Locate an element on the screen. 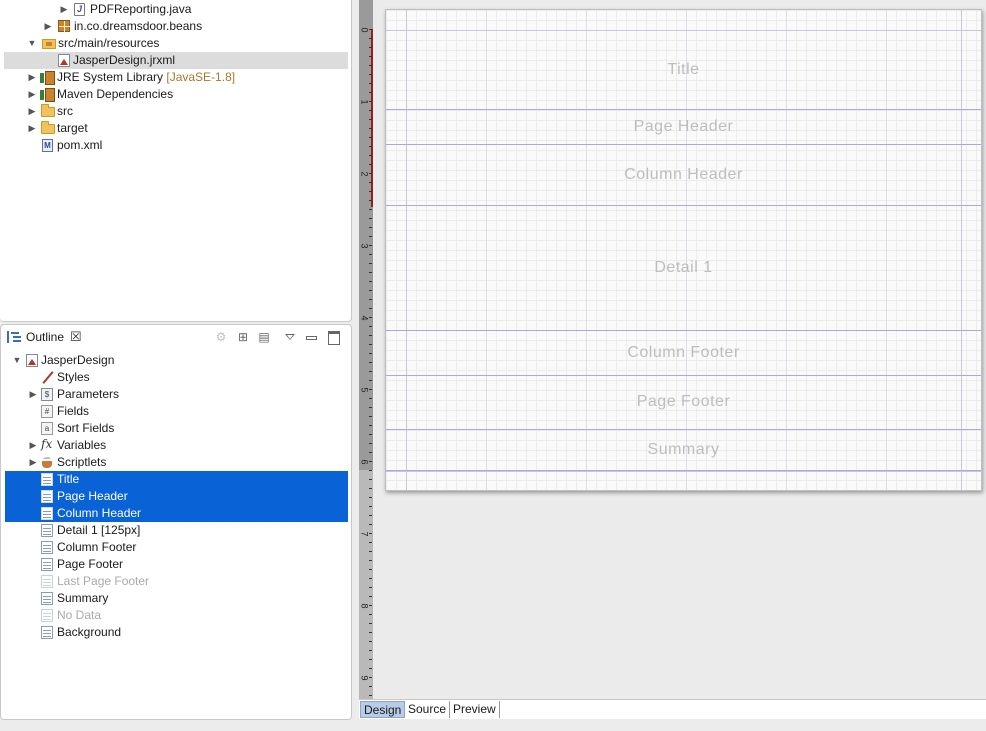  outline-item-variables: ▶ fx Variables is located at coordinates (176, 445).